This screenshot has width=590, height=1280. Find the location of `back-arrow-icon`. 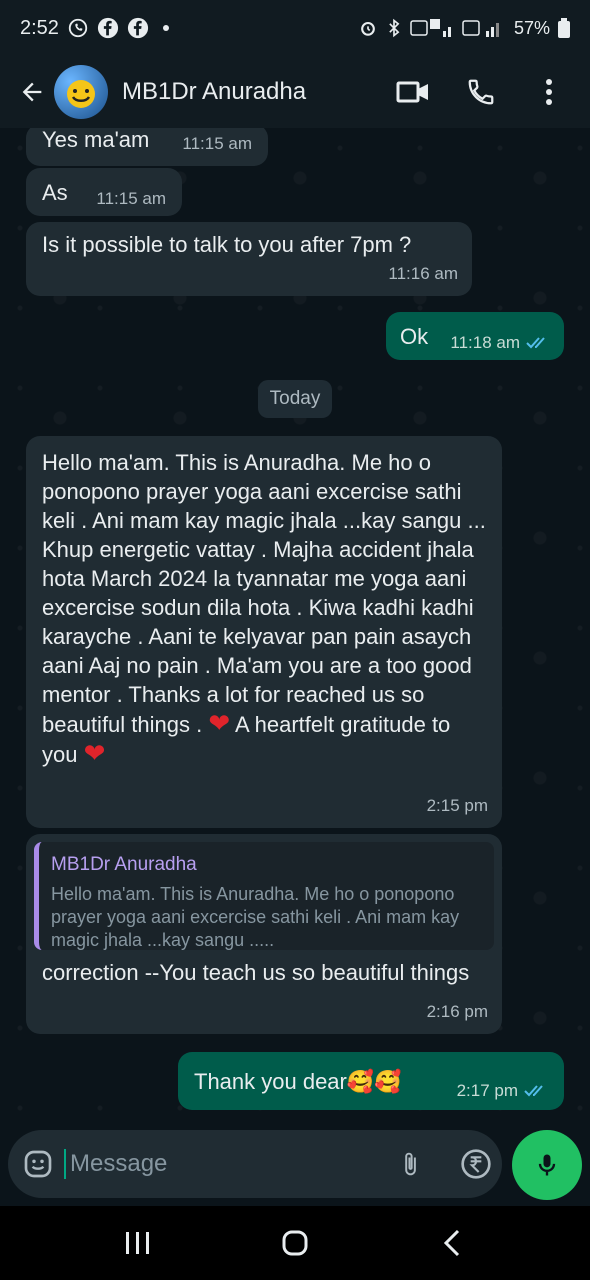

back-arrow-icon is located at coordinates (32, 92).